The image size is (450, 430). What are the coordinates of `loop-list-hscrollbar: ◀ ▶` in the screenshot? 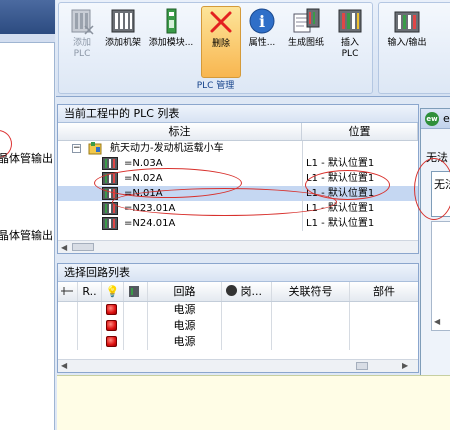 It's located at (238, 365).